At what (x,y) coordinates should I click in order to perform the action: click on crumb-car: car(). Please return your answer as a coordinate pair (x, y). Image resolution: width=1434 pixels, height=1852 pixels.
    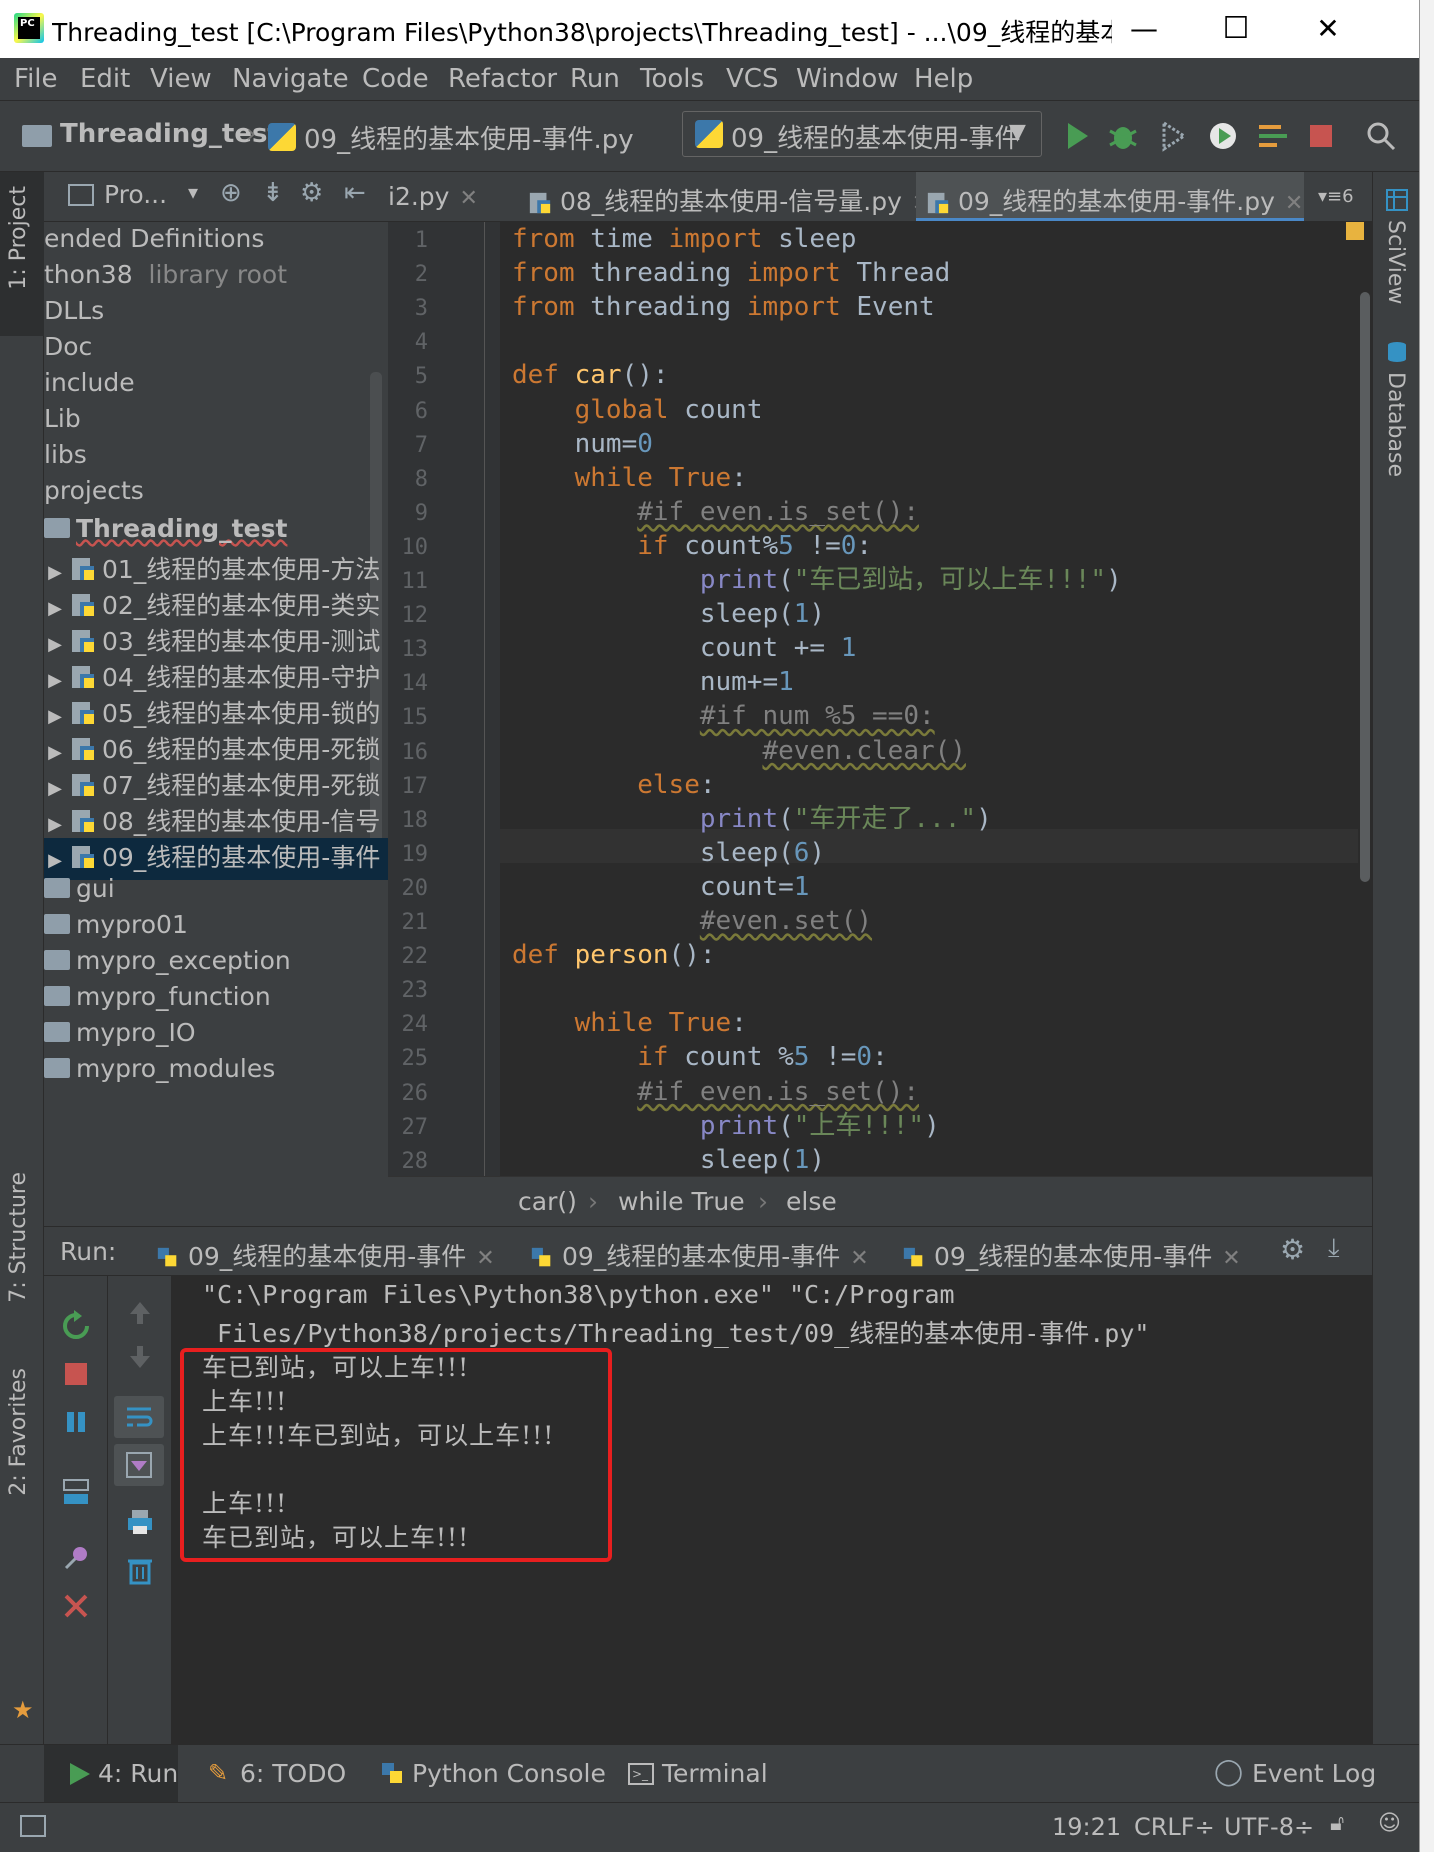
    Looking at the image, I should click on (547, 1201).